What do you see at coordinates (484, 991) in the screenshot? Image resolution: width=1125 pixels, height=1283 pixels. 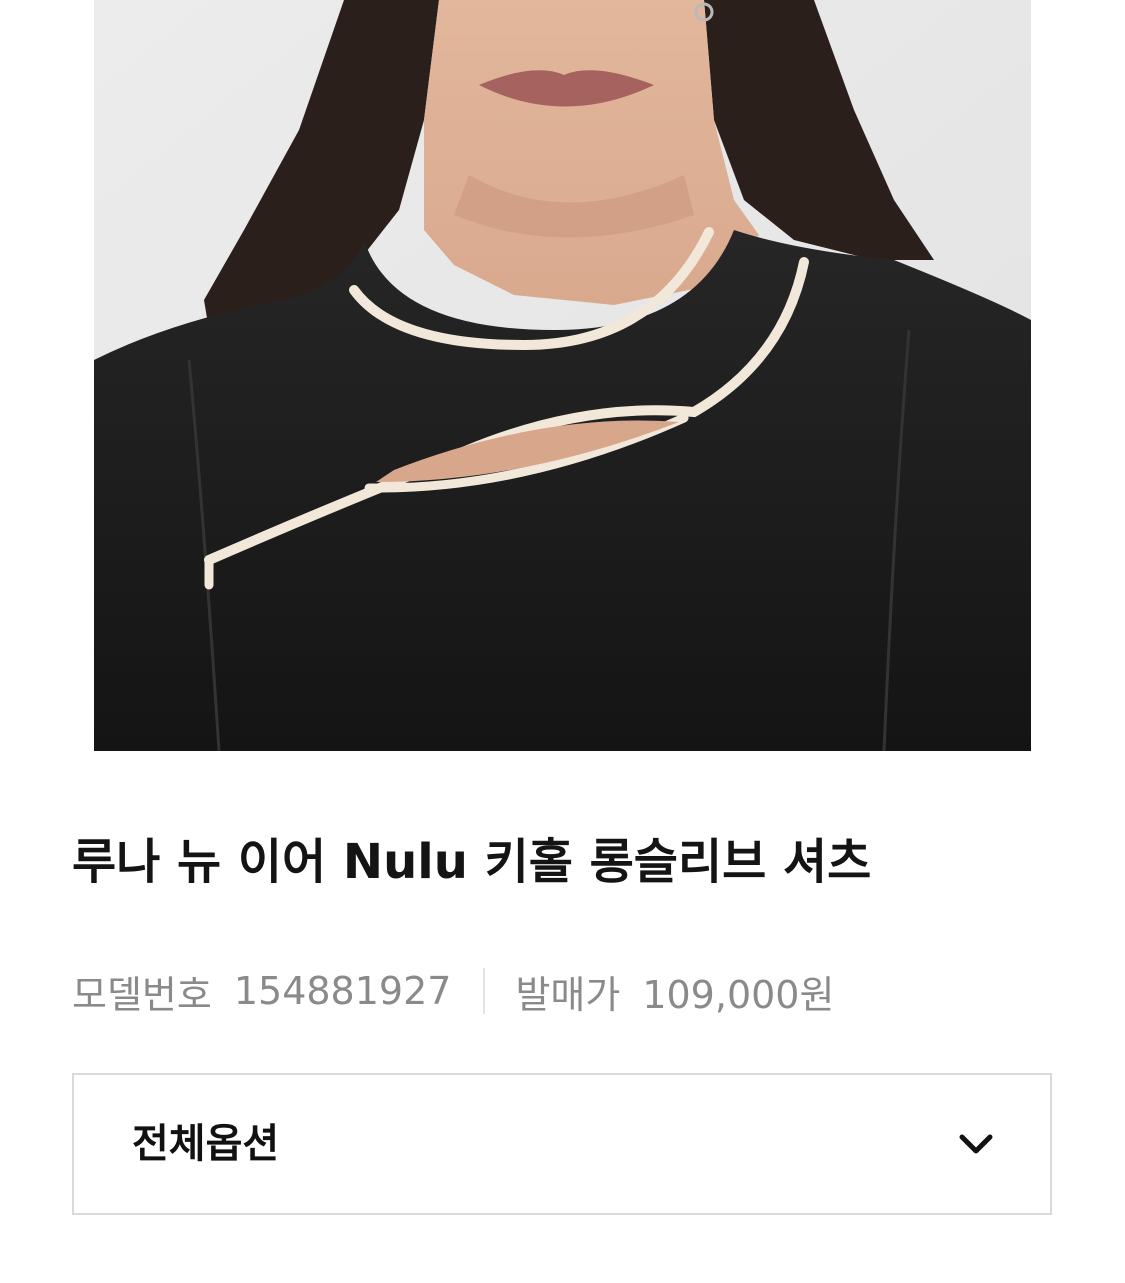 I see `meta-divider` at bounding box center [484, 991].